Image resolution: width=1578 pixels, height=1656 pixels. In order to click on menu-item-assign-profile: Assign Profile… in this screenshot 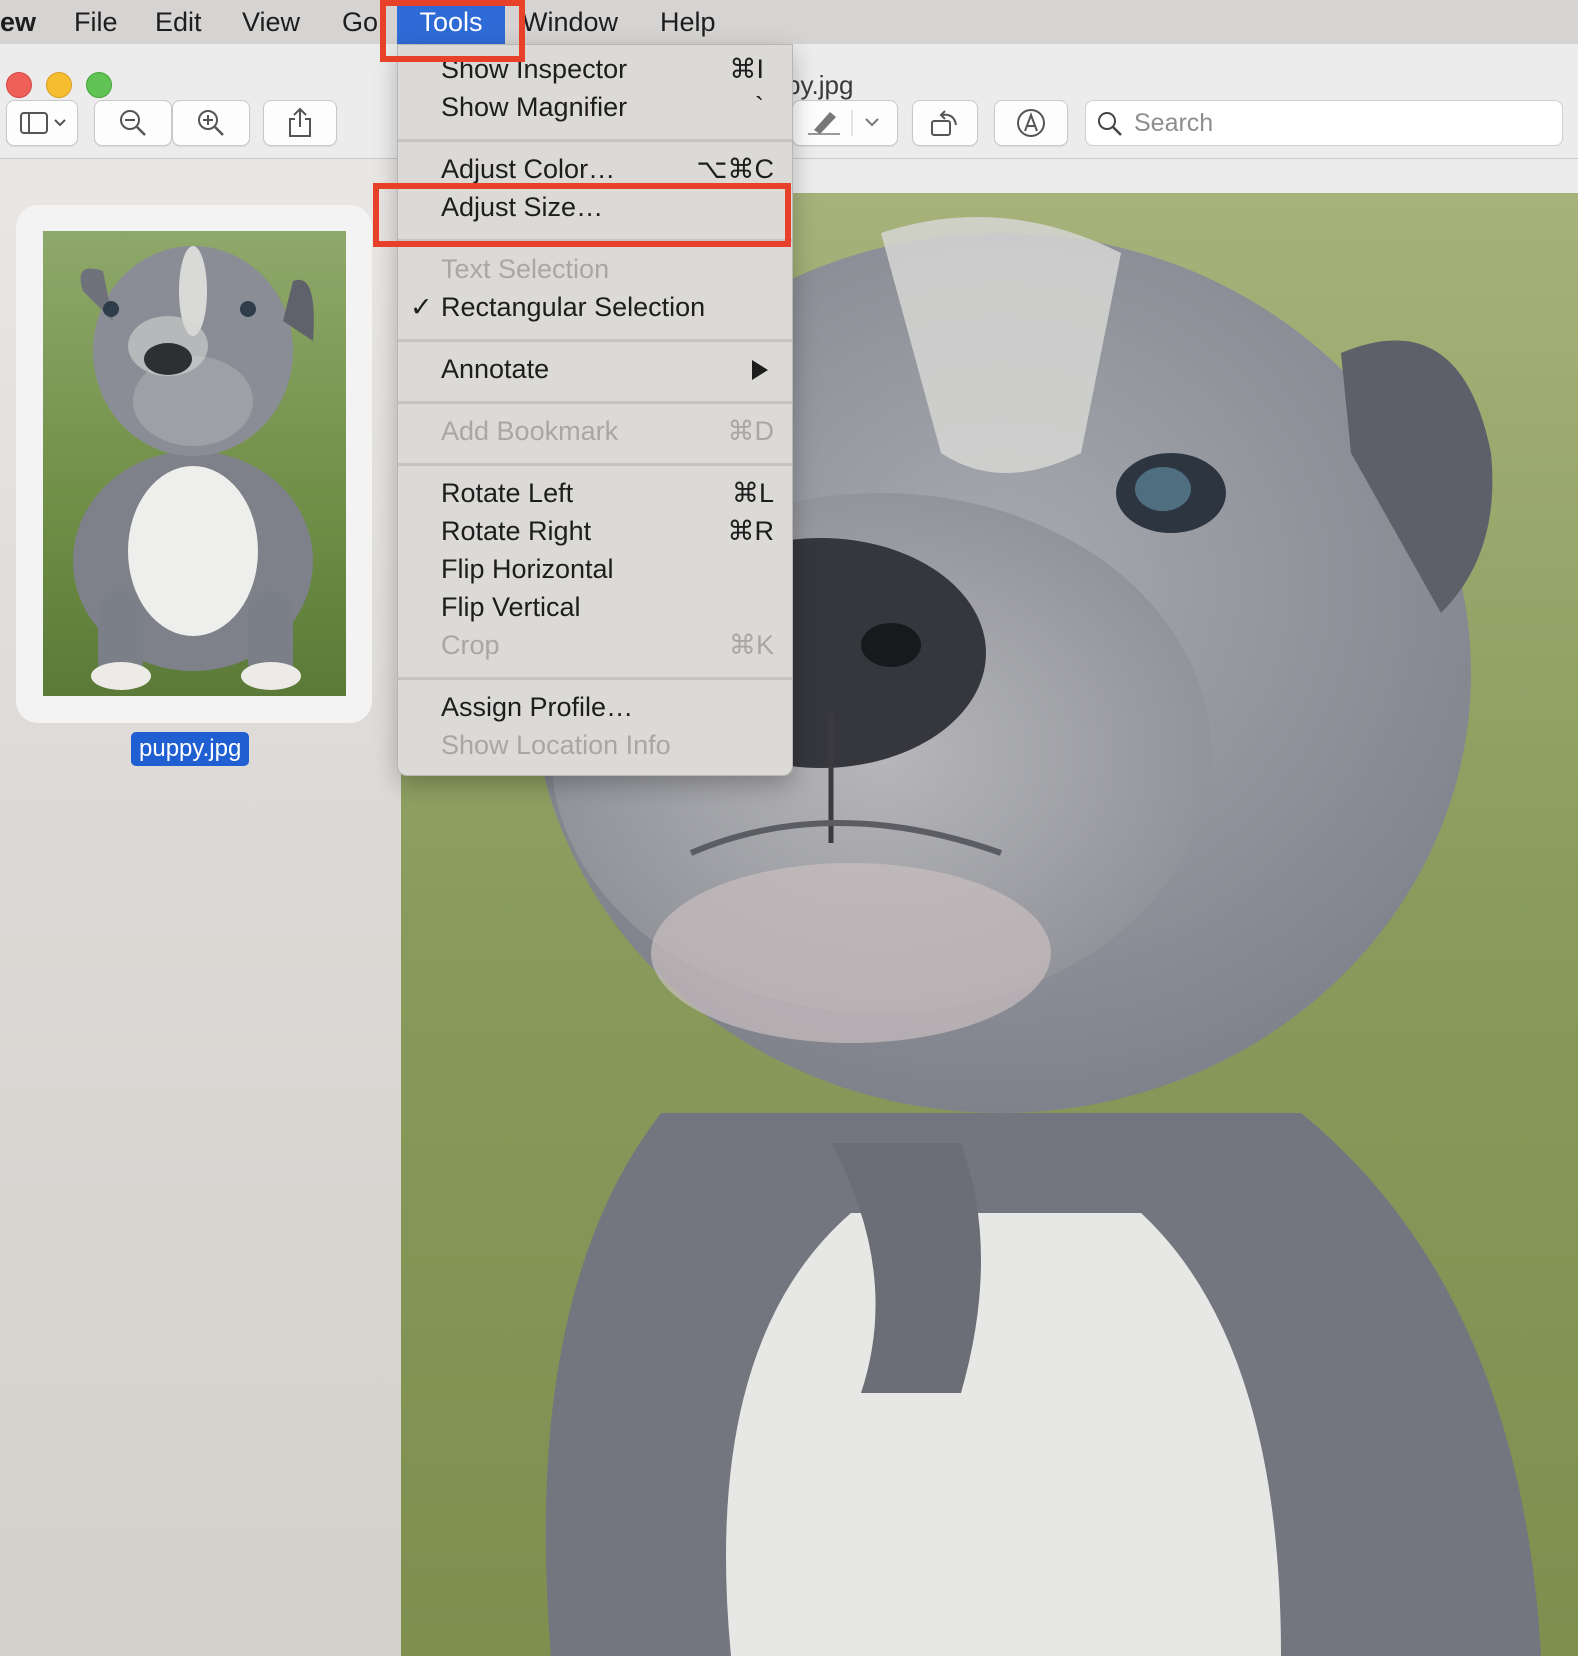, I will do `click(595, 707)`.